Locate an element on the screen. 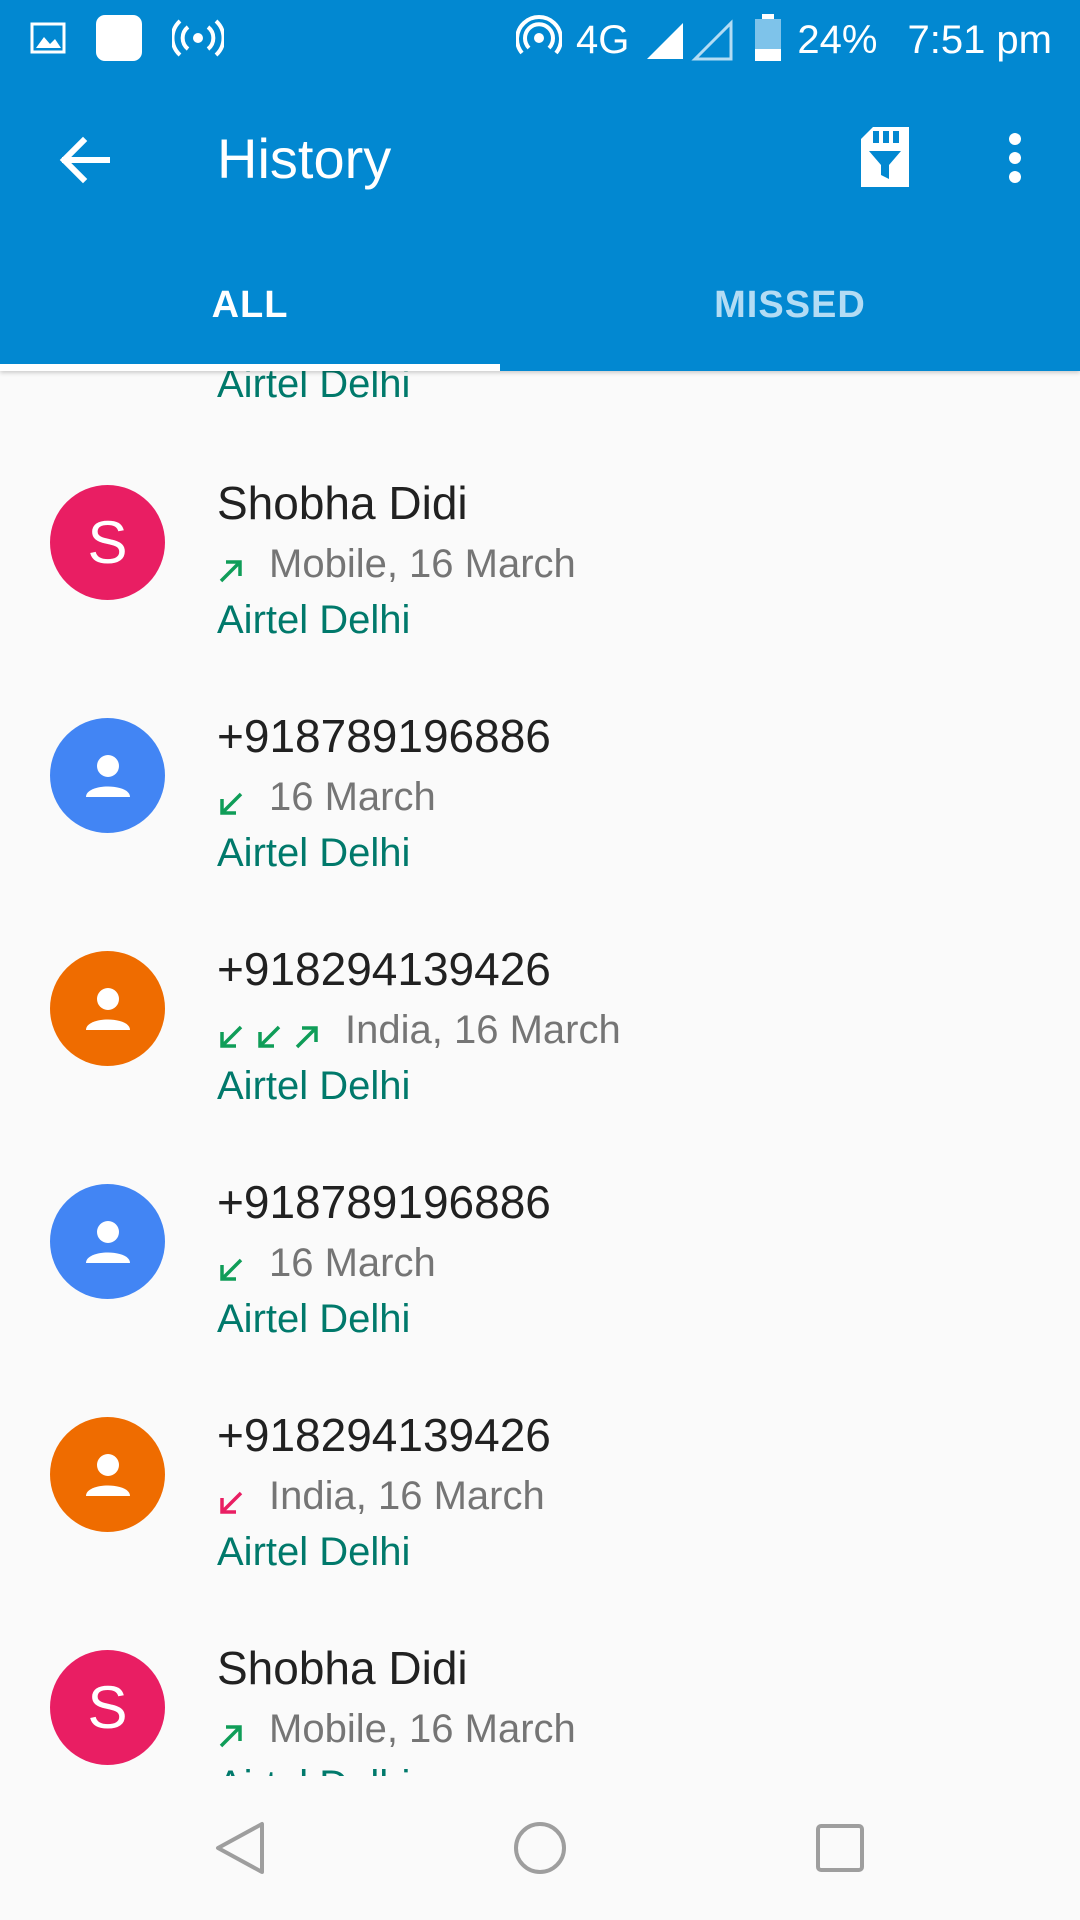 The width and height of the screenshot is (1080, 1920). status-bar: 4G 24% 7:51 pm is located at coordinates (540, 40).